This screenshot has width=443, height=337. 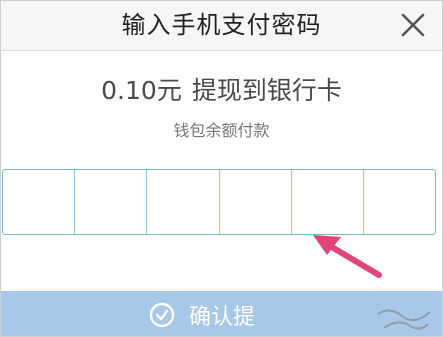 I want to click on close-icon, so click(x=413, y=25).